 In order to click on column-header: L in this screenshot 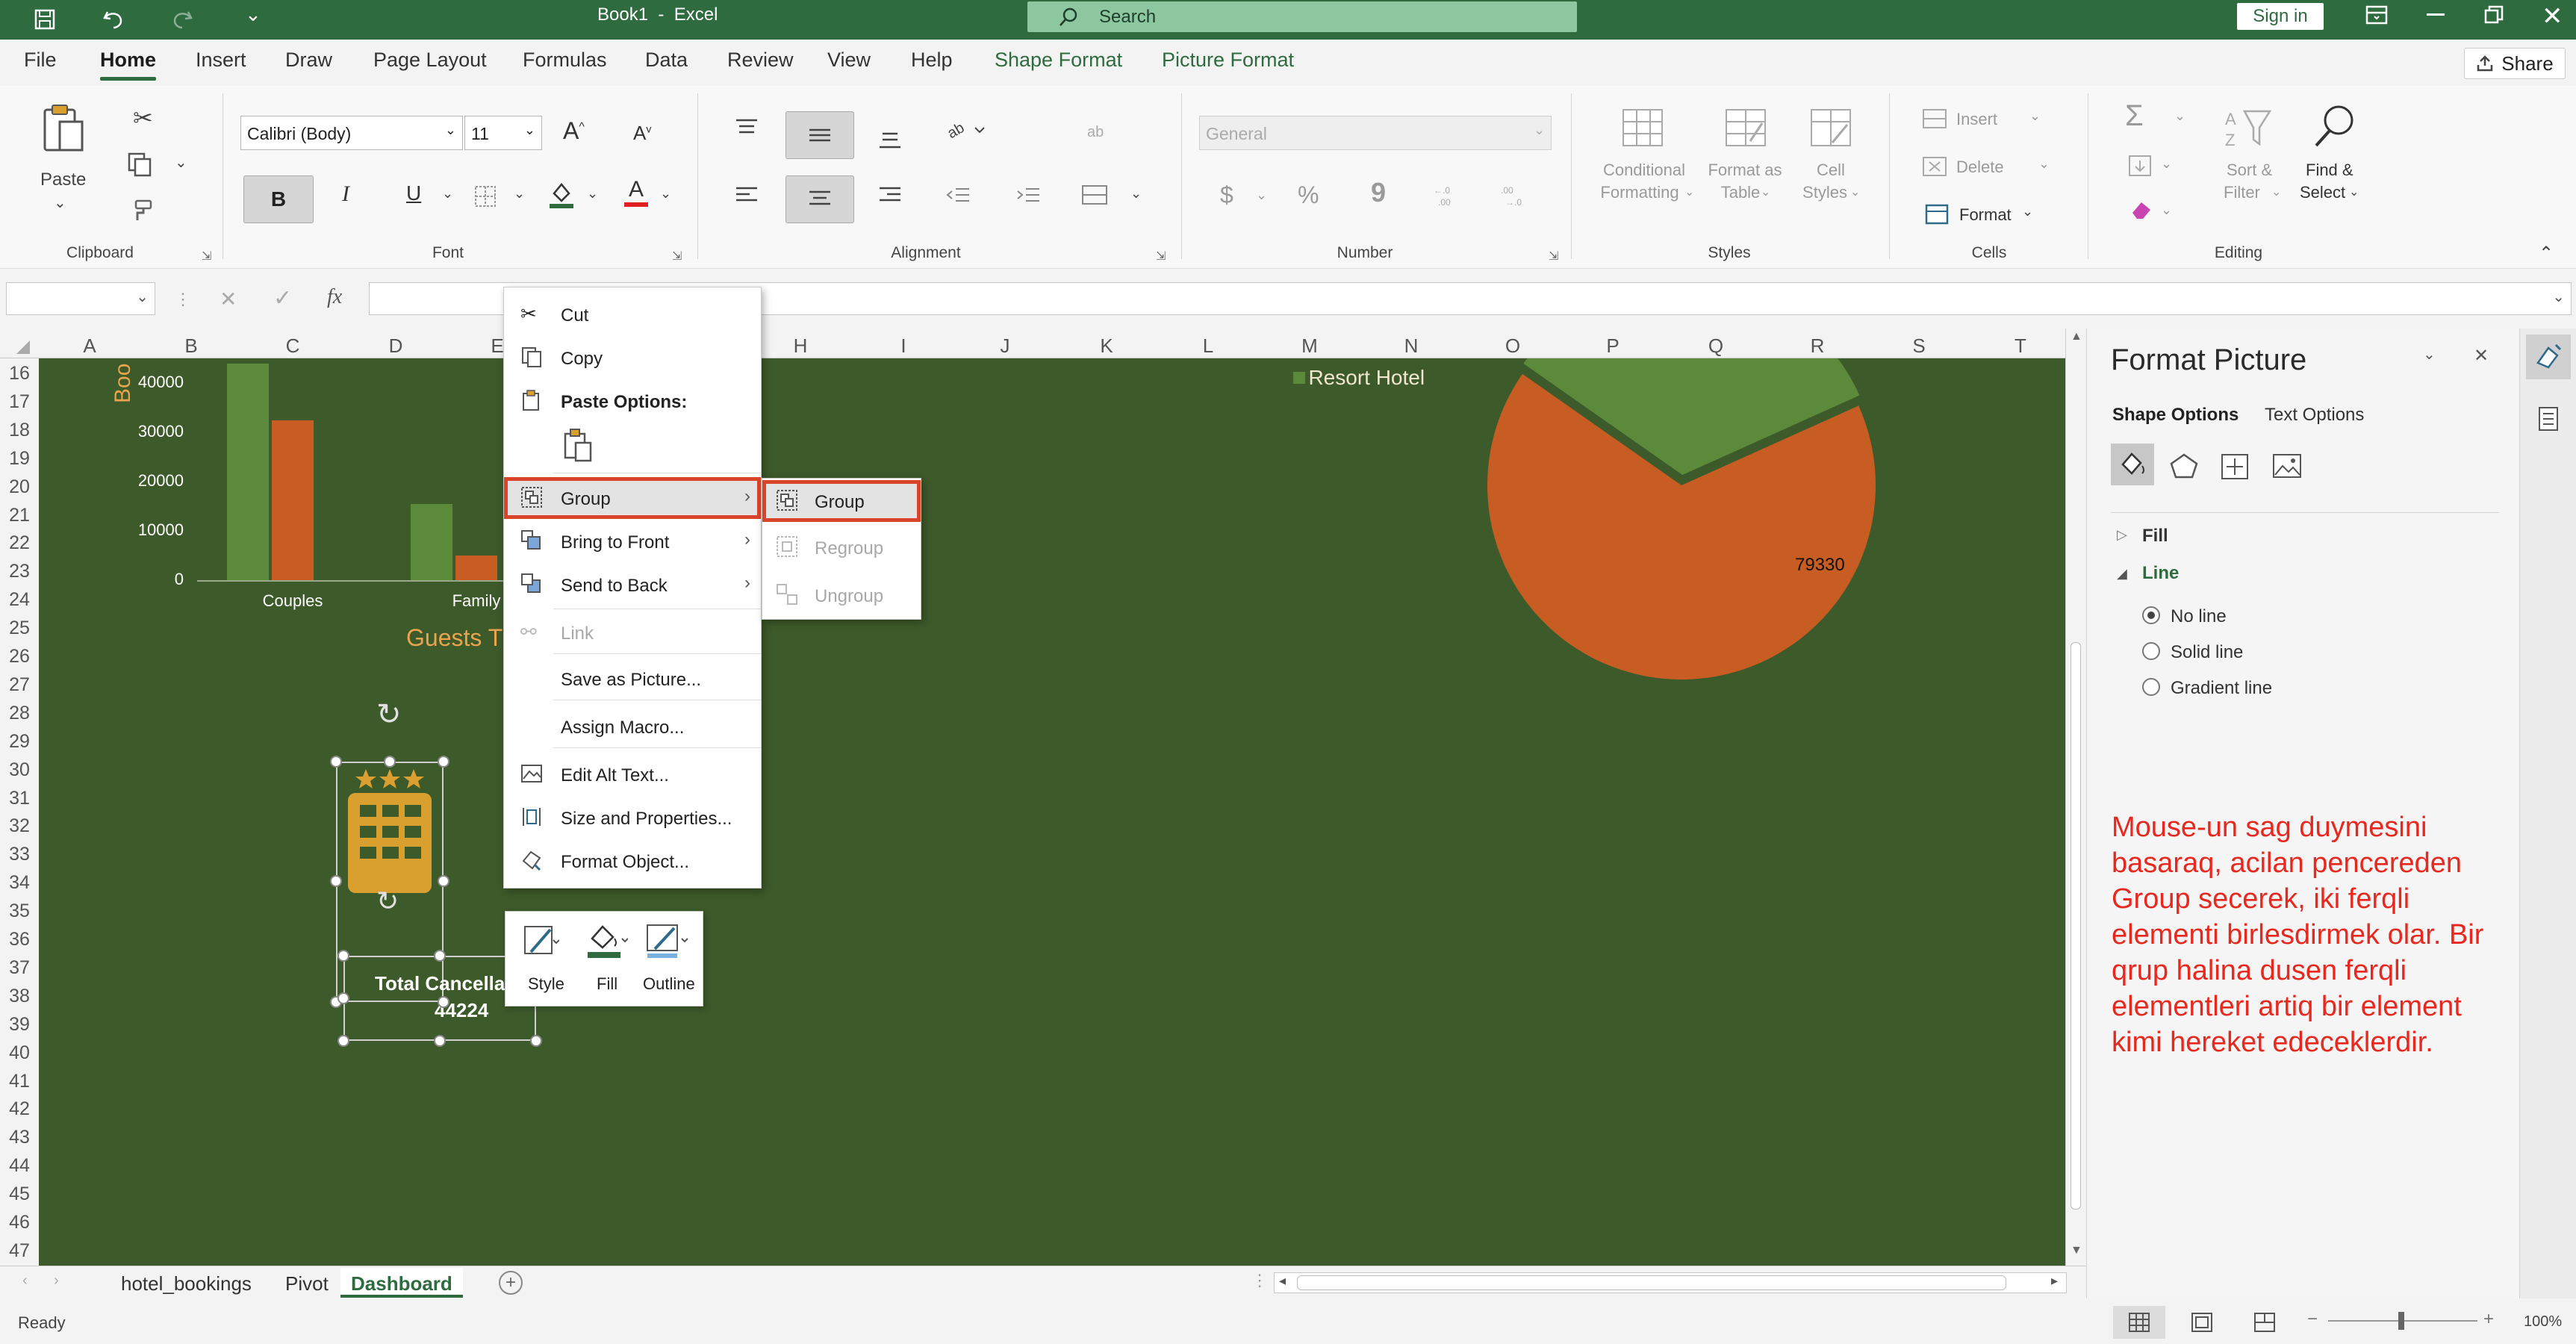, I will do `click(1208, 346)`.